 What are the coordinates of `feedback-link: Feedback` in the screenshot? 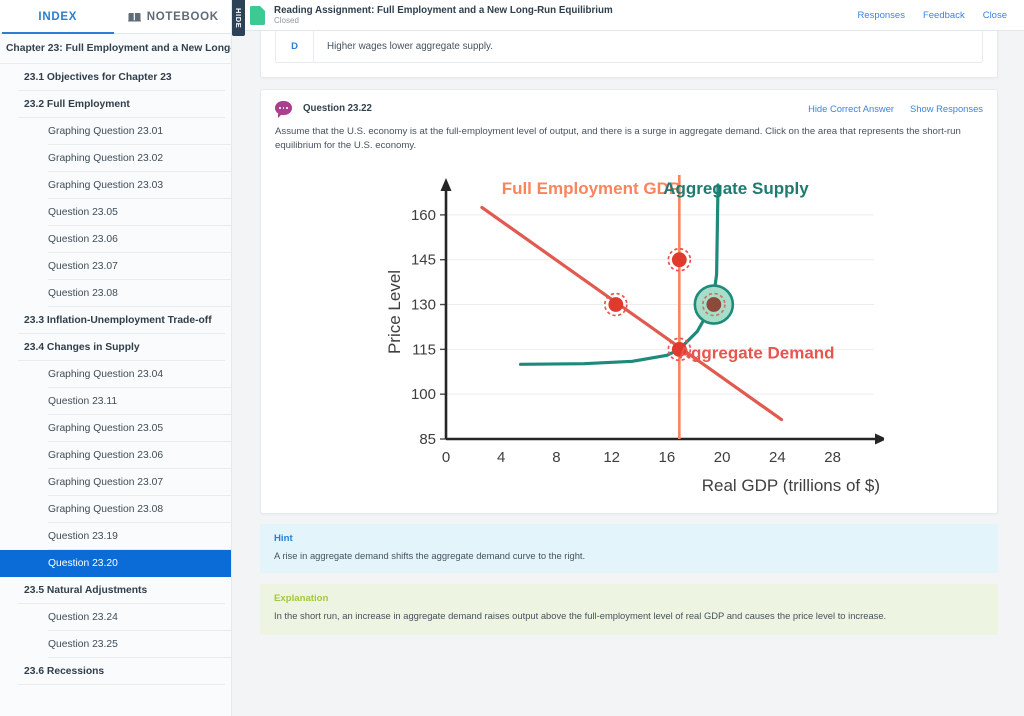 It's located at (944, 15).